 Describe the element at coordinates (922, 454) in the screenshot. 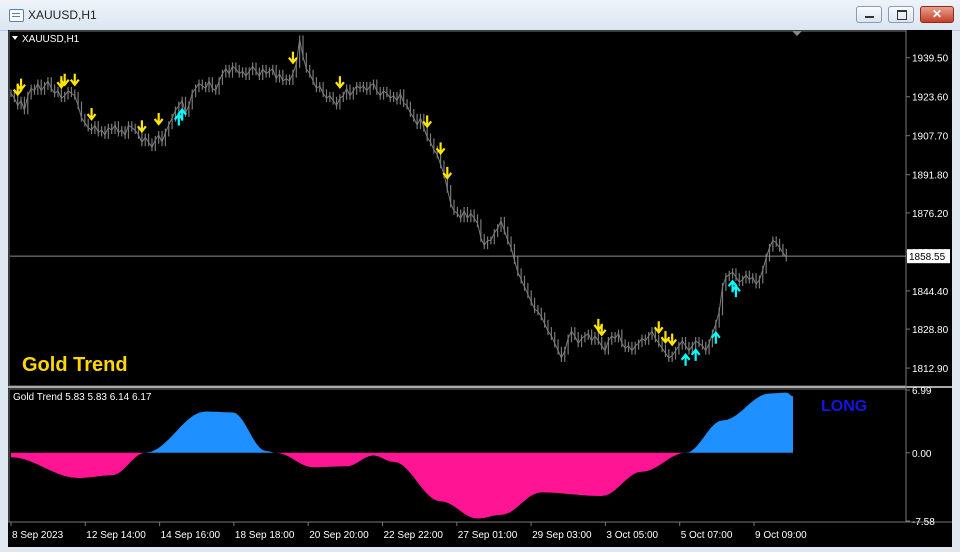

I see `indicator-tick-label: 0.00` at that location.